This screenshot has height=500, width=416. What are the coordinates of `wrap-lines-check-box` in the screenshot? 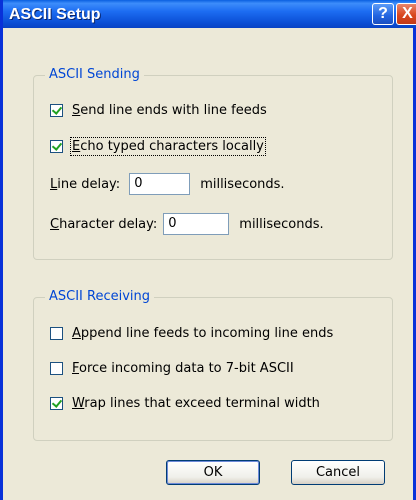 It's located at (56, 403).